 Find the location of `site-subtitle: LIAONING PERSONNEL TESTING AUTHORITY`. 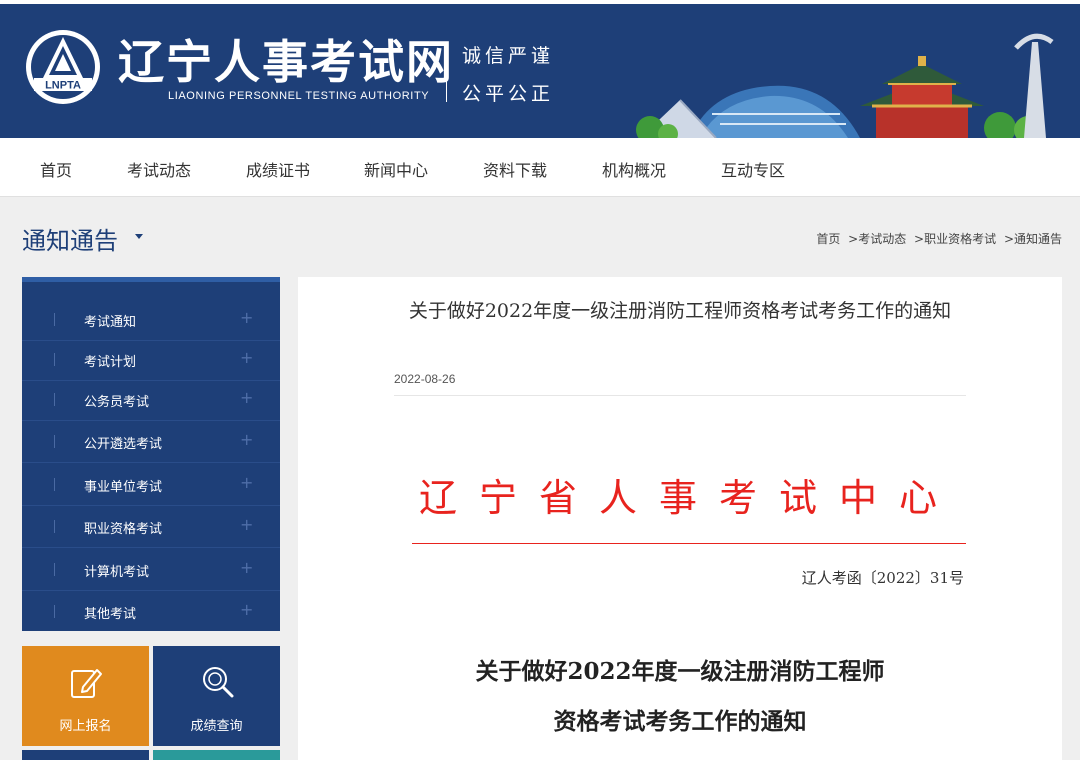

site-subtitle: LIAONING PERSONNEL TESTING AUTHORITY is located at coordinates (299, 96).